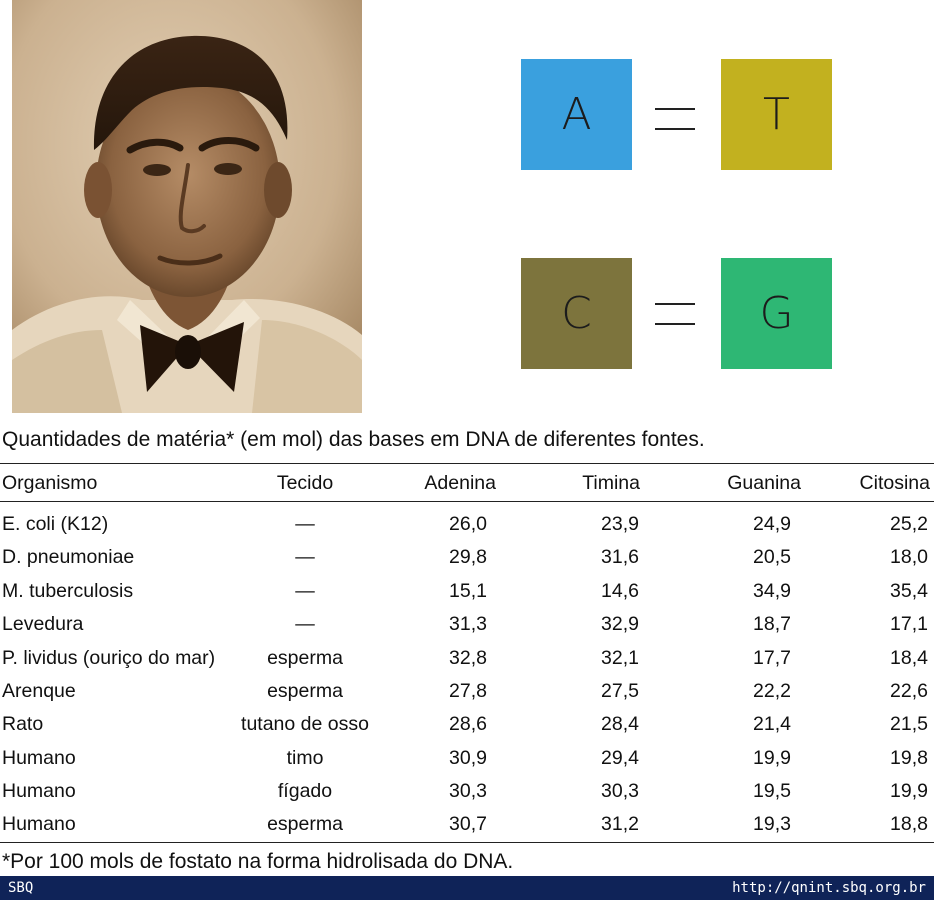  What do you see at coordinates (620, 524) in the screenshot?
I see `cell-timina: 23,9` at bounding box center [620, 524].